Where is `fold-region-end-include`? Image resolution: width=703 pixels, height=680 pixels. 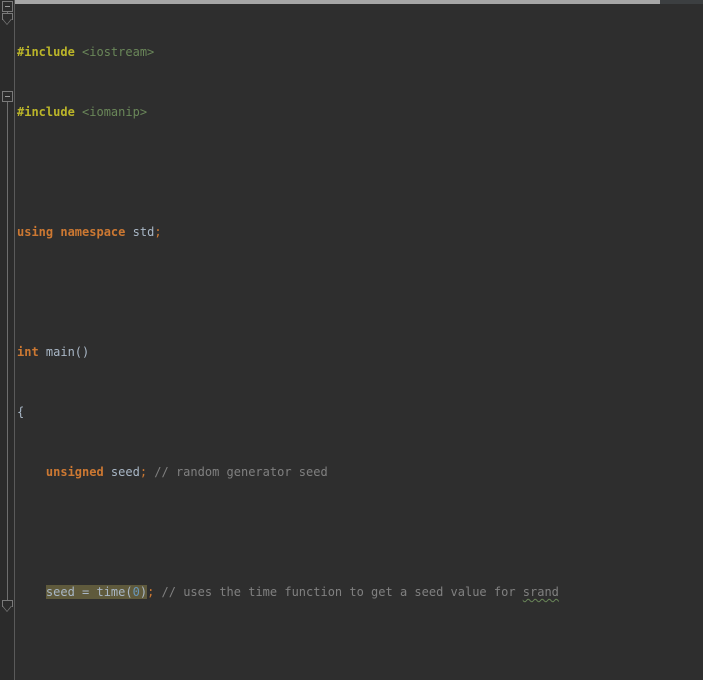
fold-region-end-include is located at coordinates (7, 19).